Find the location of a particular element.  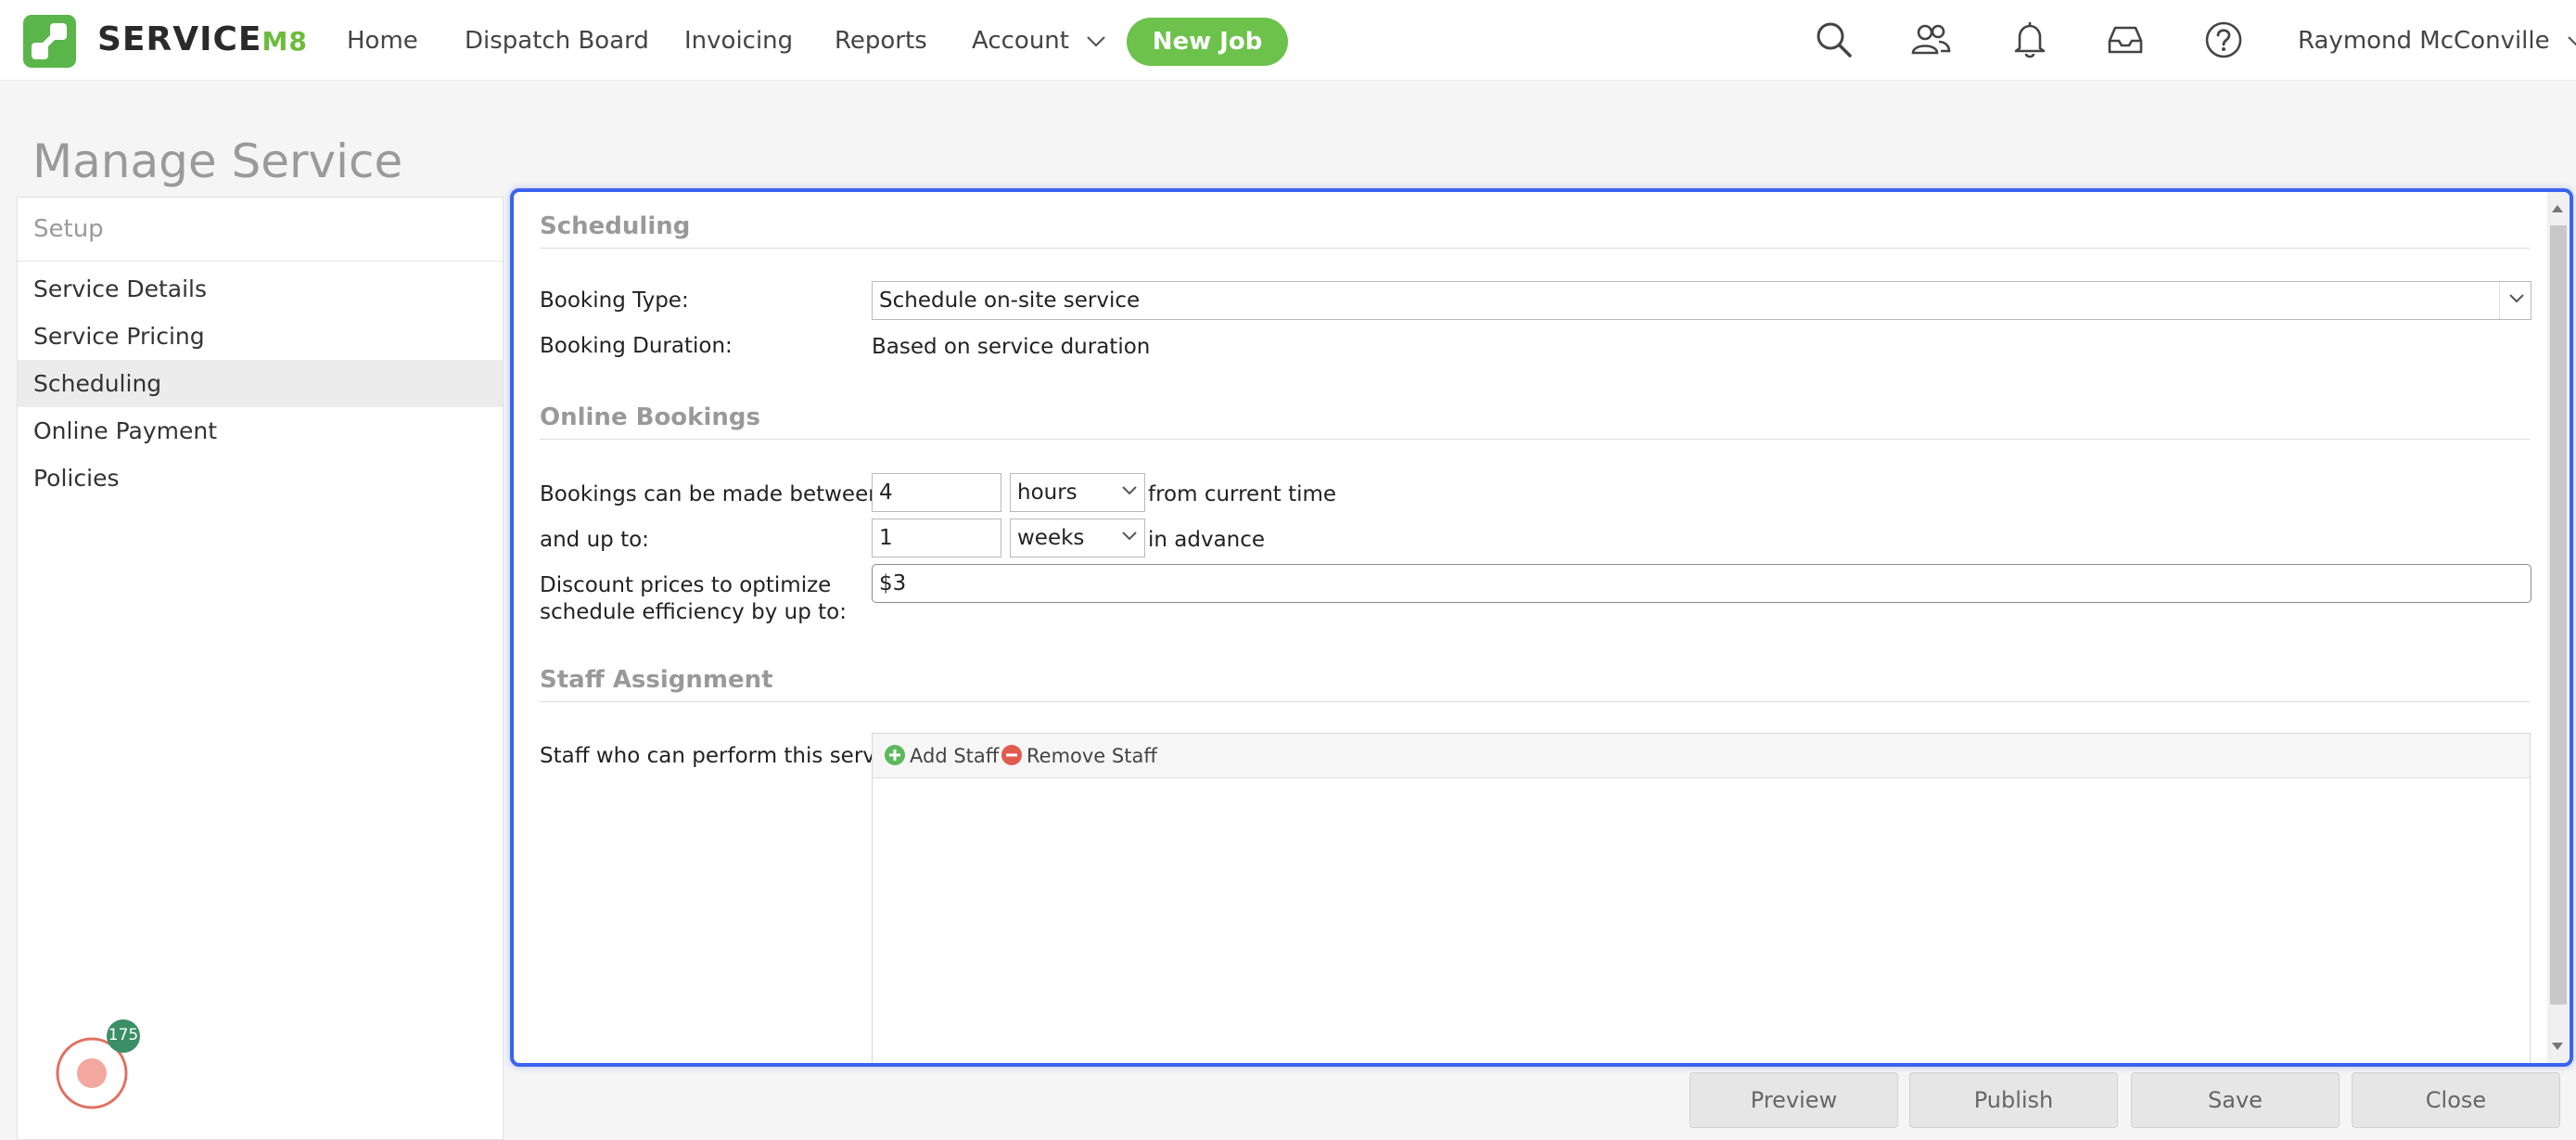

remove-staff-button: Remove Staff is located at coordinates (1079, 756).